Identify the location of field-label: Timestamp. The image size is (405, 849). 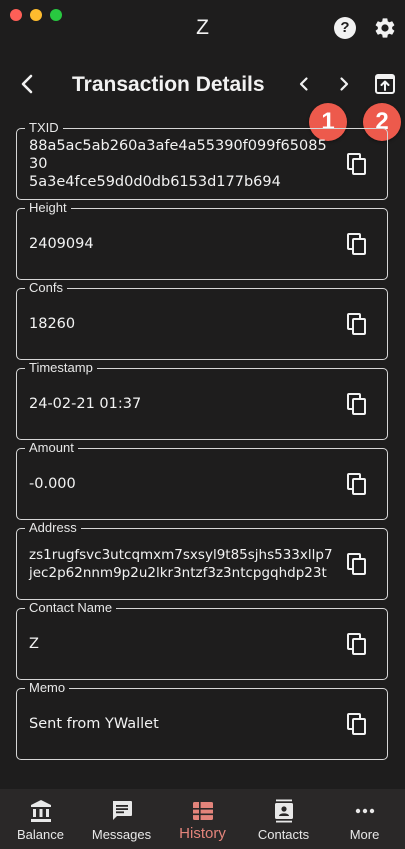
(61, 368).